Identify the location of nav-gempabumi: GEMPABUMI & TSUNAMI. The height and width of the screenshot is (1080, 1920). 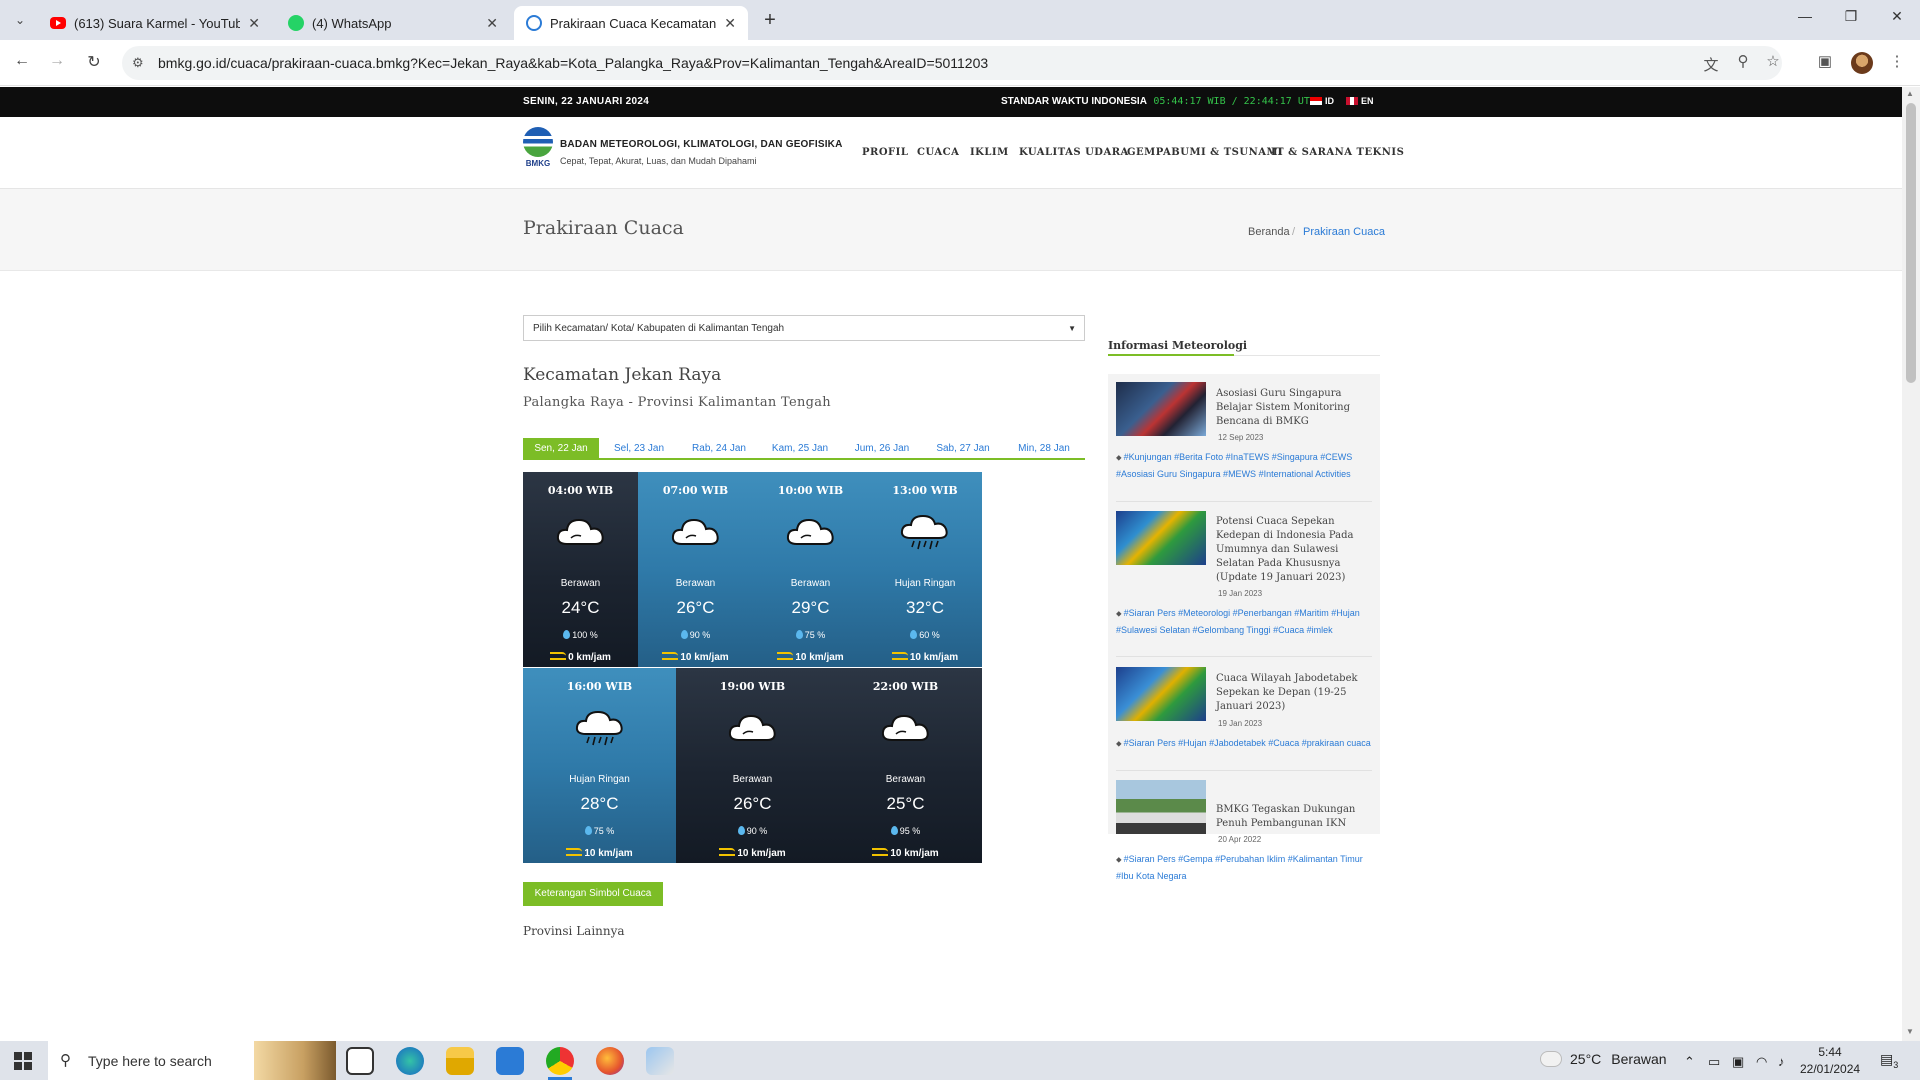
(1205, 152).